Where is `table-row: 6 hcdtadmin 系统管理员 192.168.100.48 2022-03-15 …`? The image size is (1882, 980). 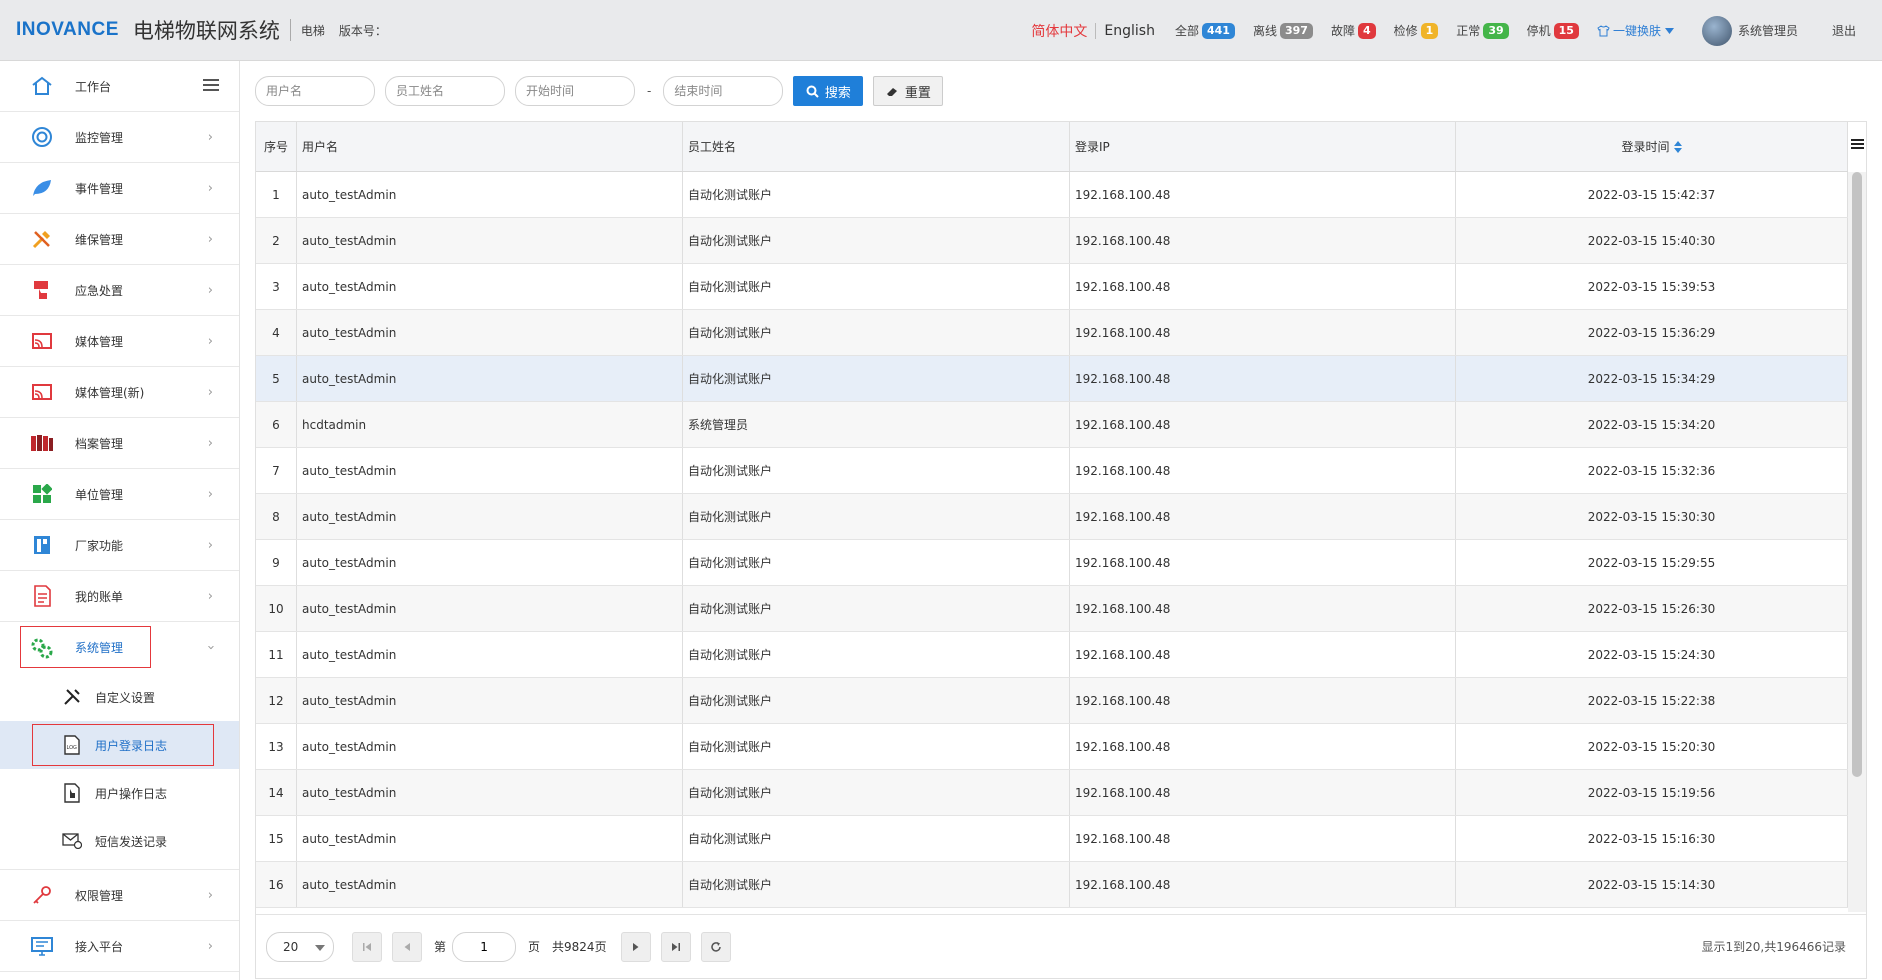 table-row: 6 hcdtadmin 系统管理员 192.168.100.48 2022-03-15 … is located at coordinates (1052, 425).